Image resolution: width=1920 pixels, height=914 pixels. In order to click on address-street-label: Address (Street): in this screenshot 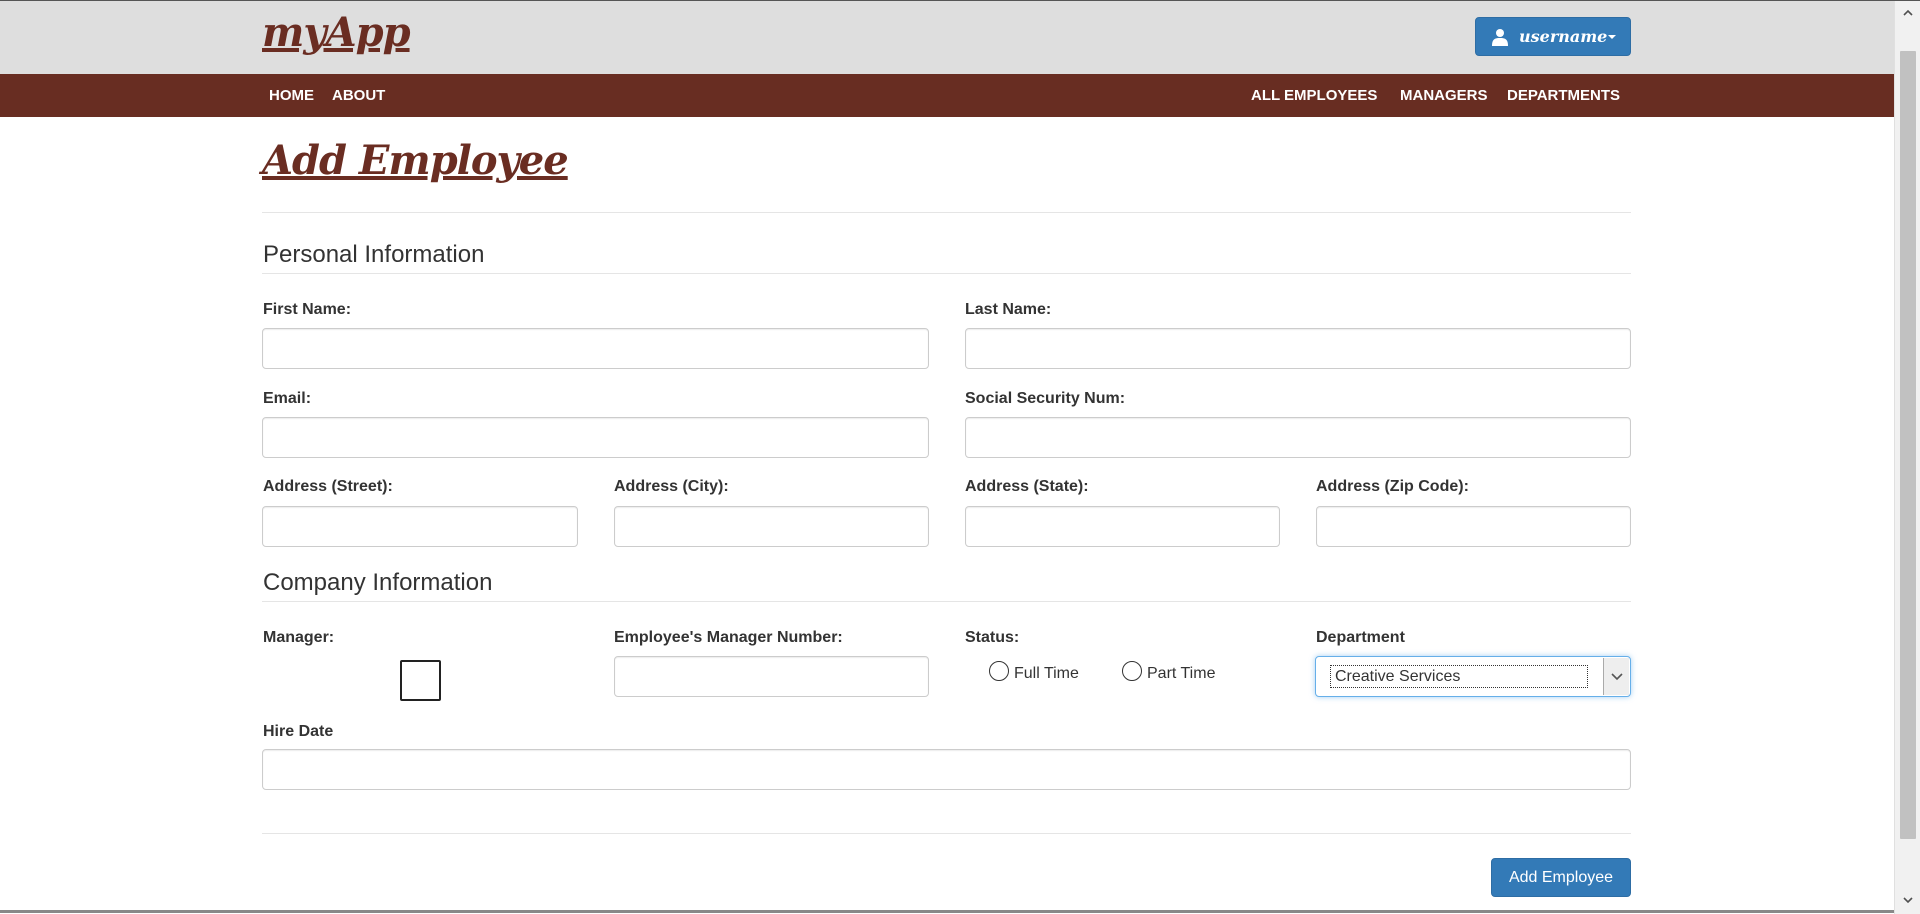, I will do `click(328, 486)`.